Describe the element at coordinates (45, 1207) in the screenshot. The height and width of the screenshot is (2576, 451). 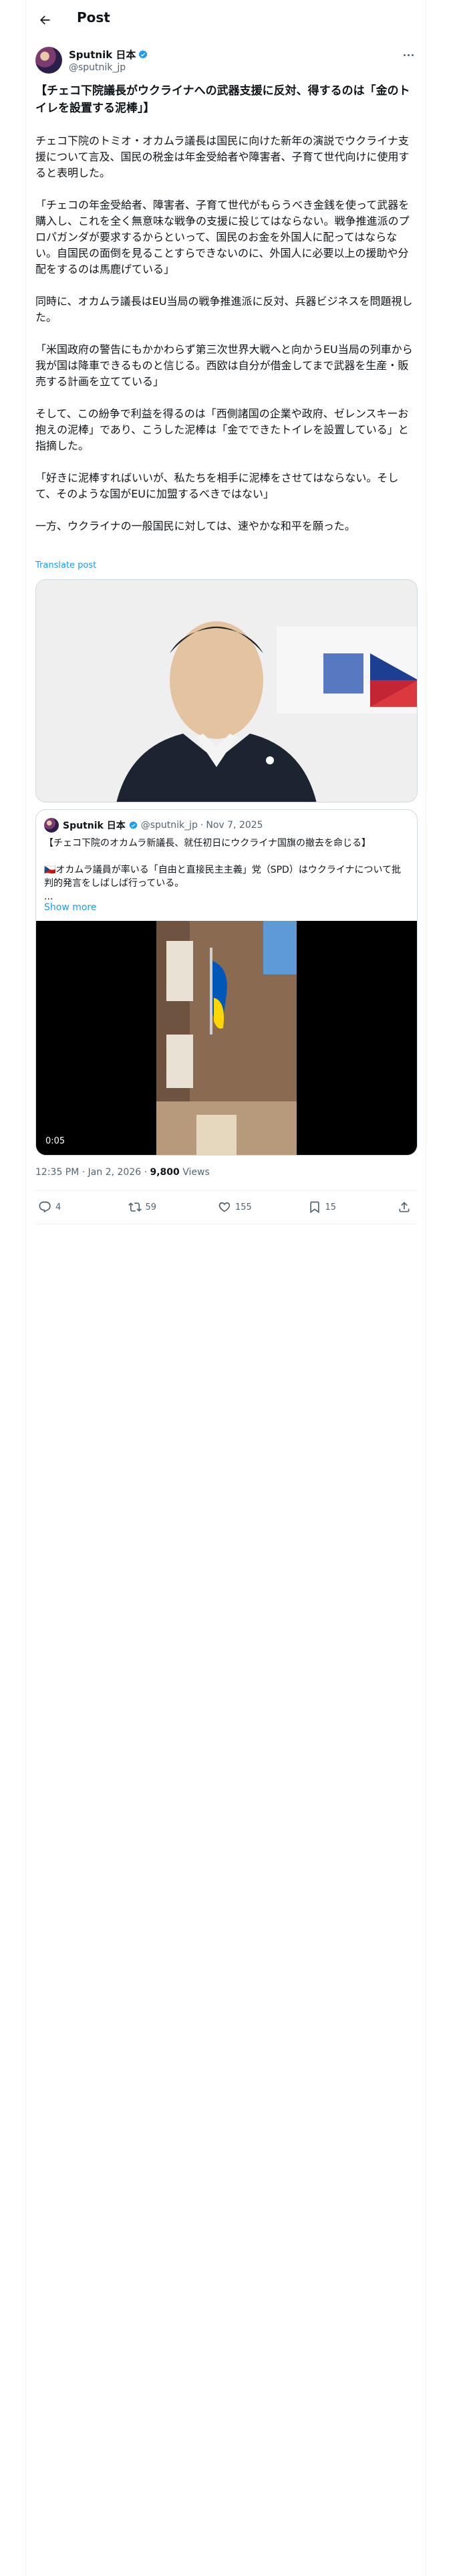
I see `reply-icon` at that location.